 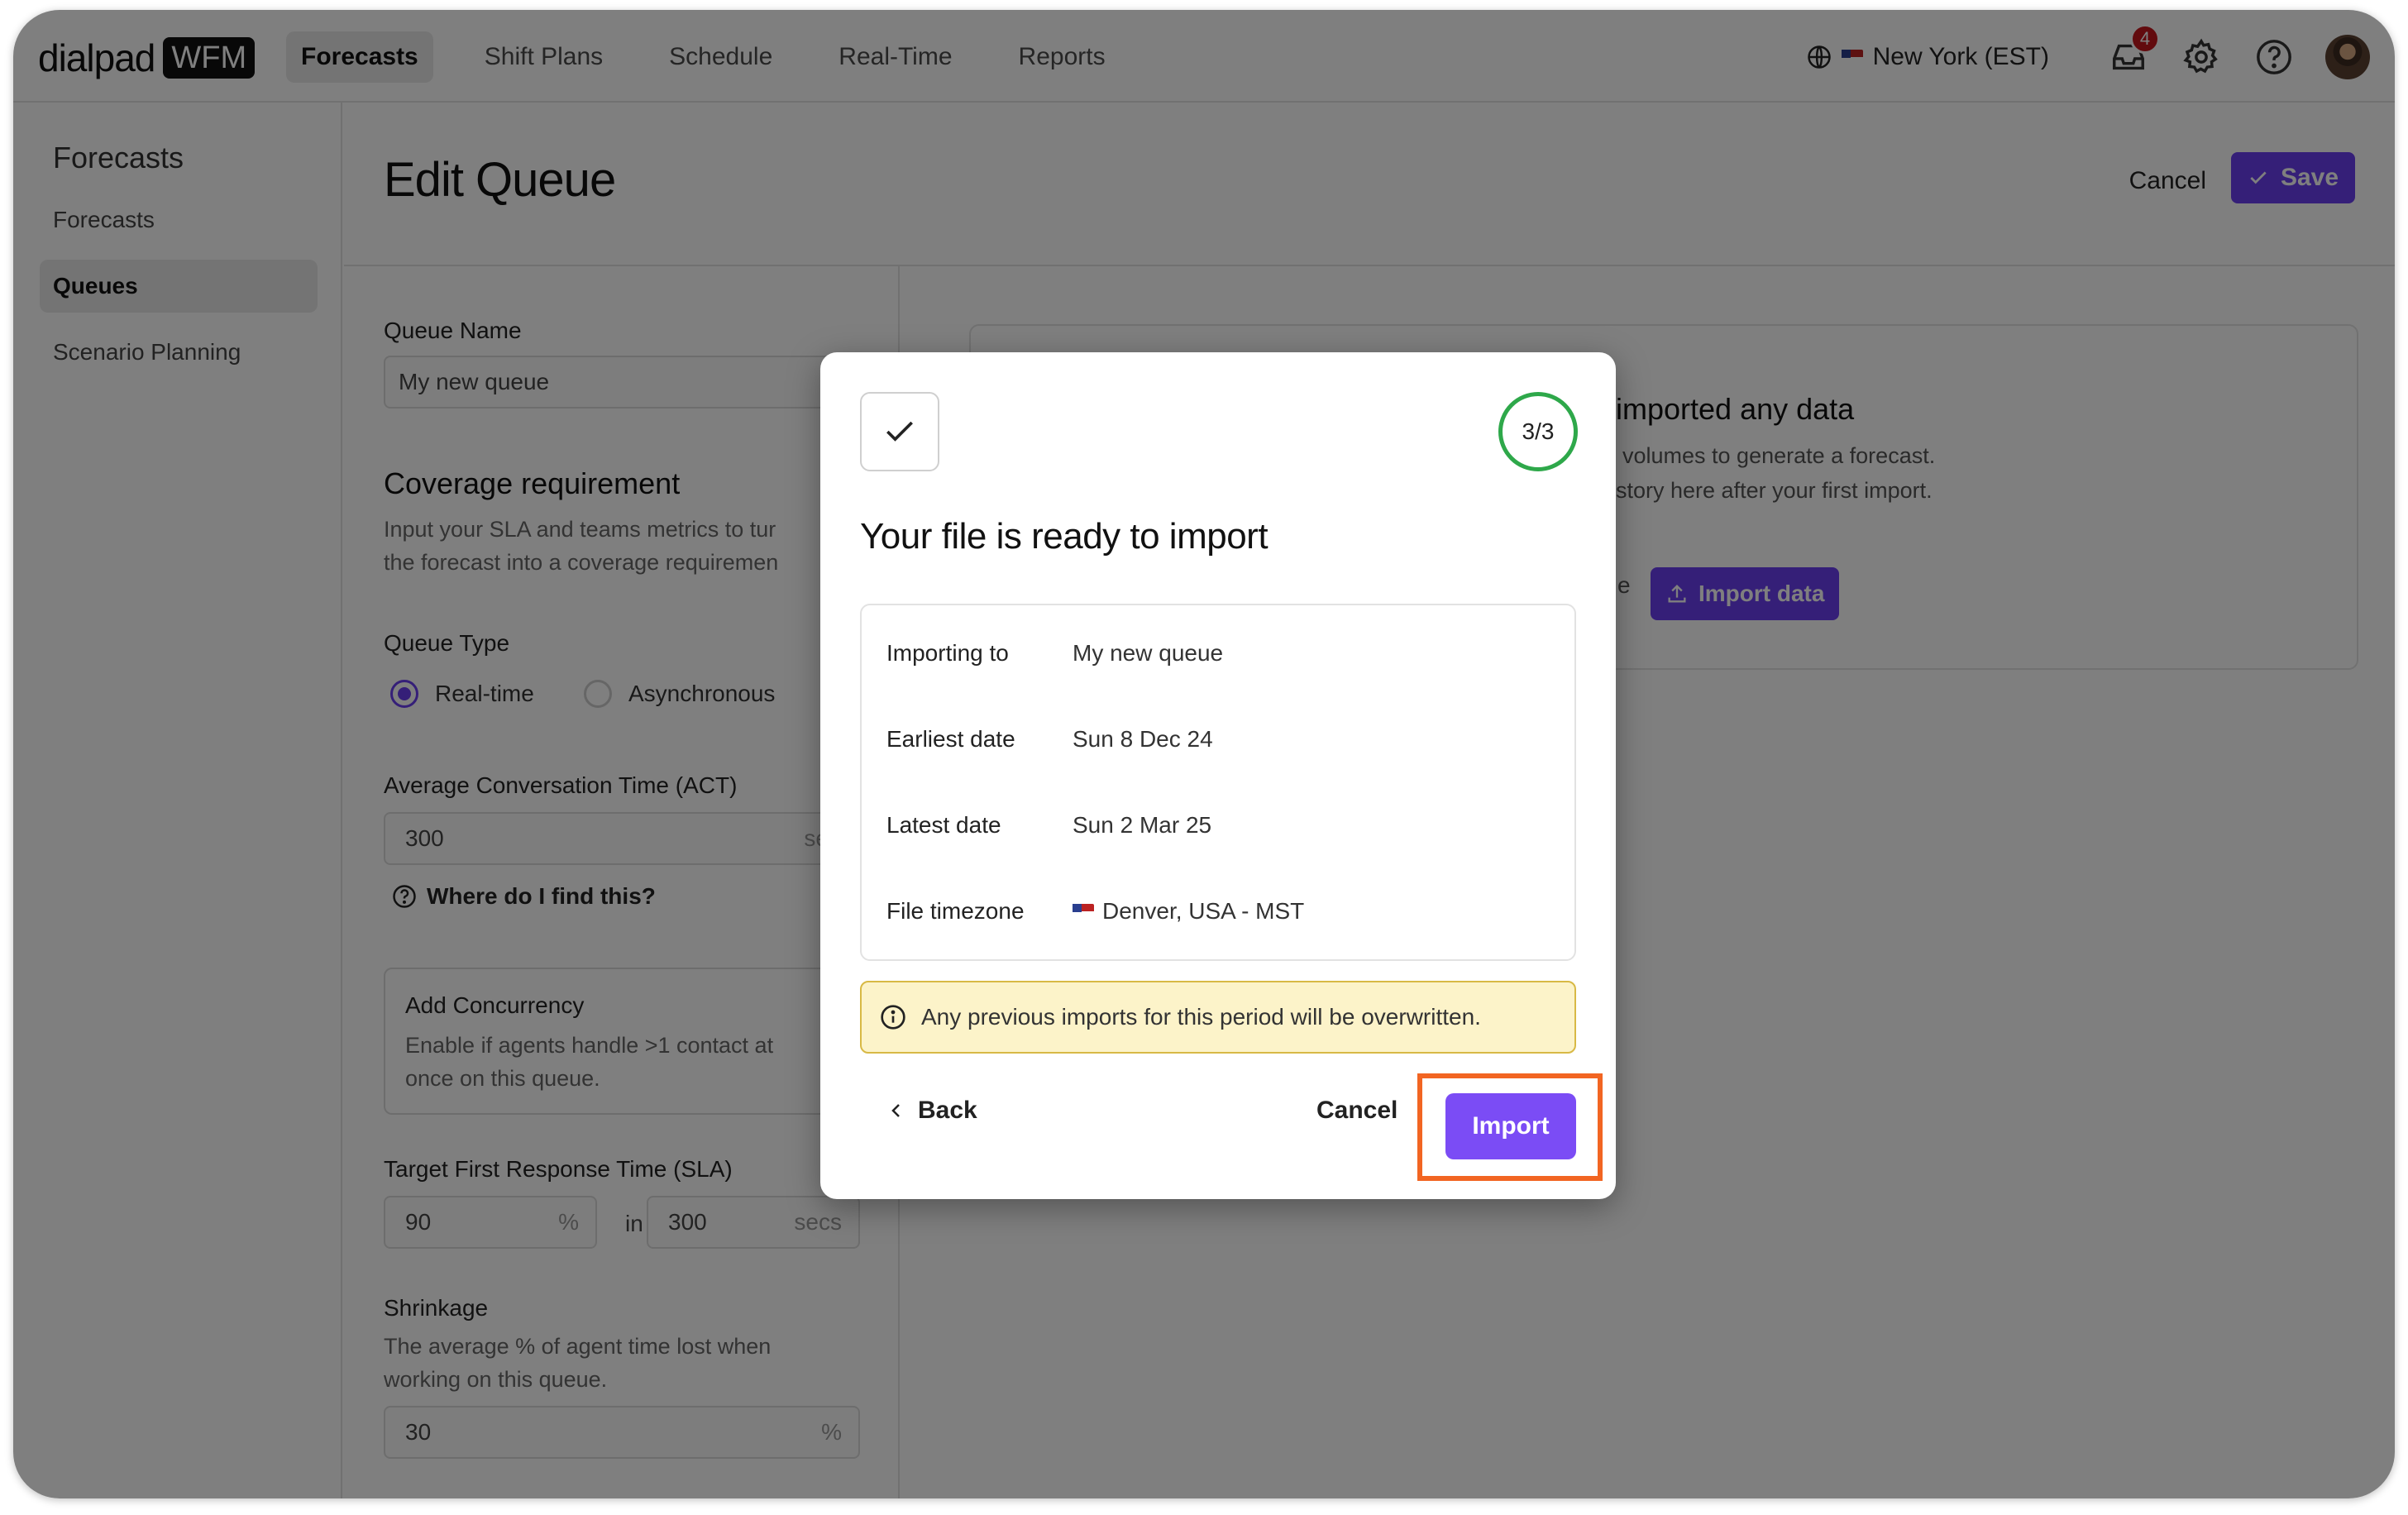 I want to click on summary-key: File timezone, so click(x=955, y=911).